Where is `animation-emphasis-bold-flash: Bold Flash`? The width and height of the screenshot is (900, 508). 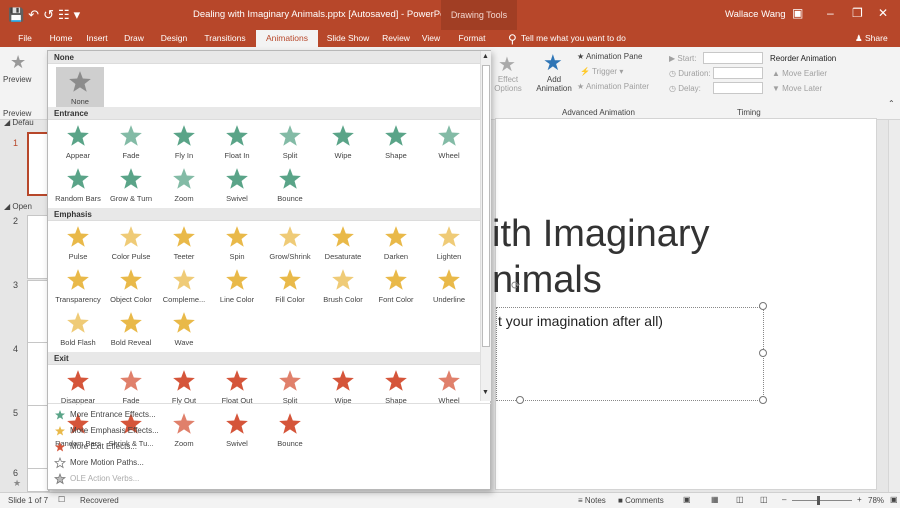 animation-emphasis-bold-flash: Bold Flash is located at coordinates (78, 330).